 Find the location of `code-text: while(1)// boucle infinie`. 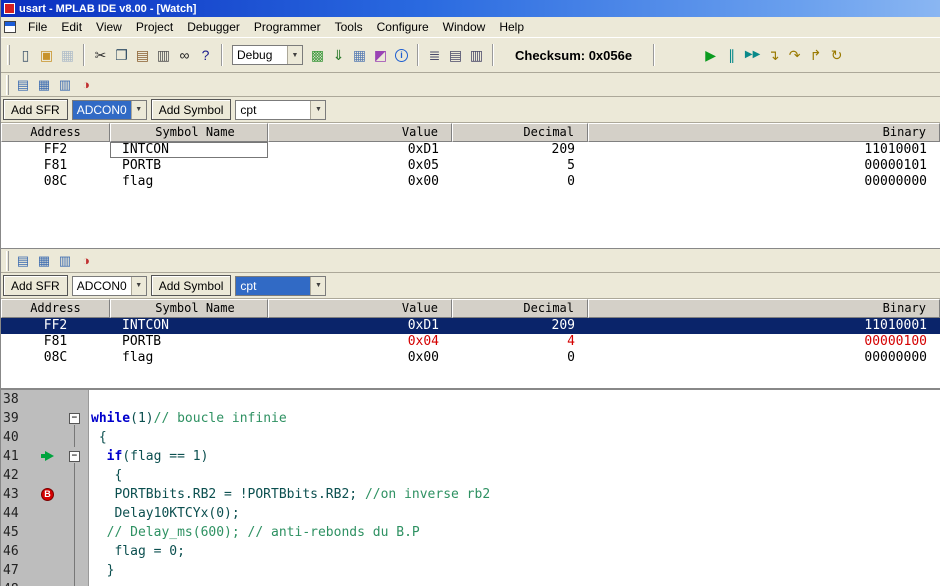

code-text: while(1)// boucle infinie is located at coordinates (188, 418).